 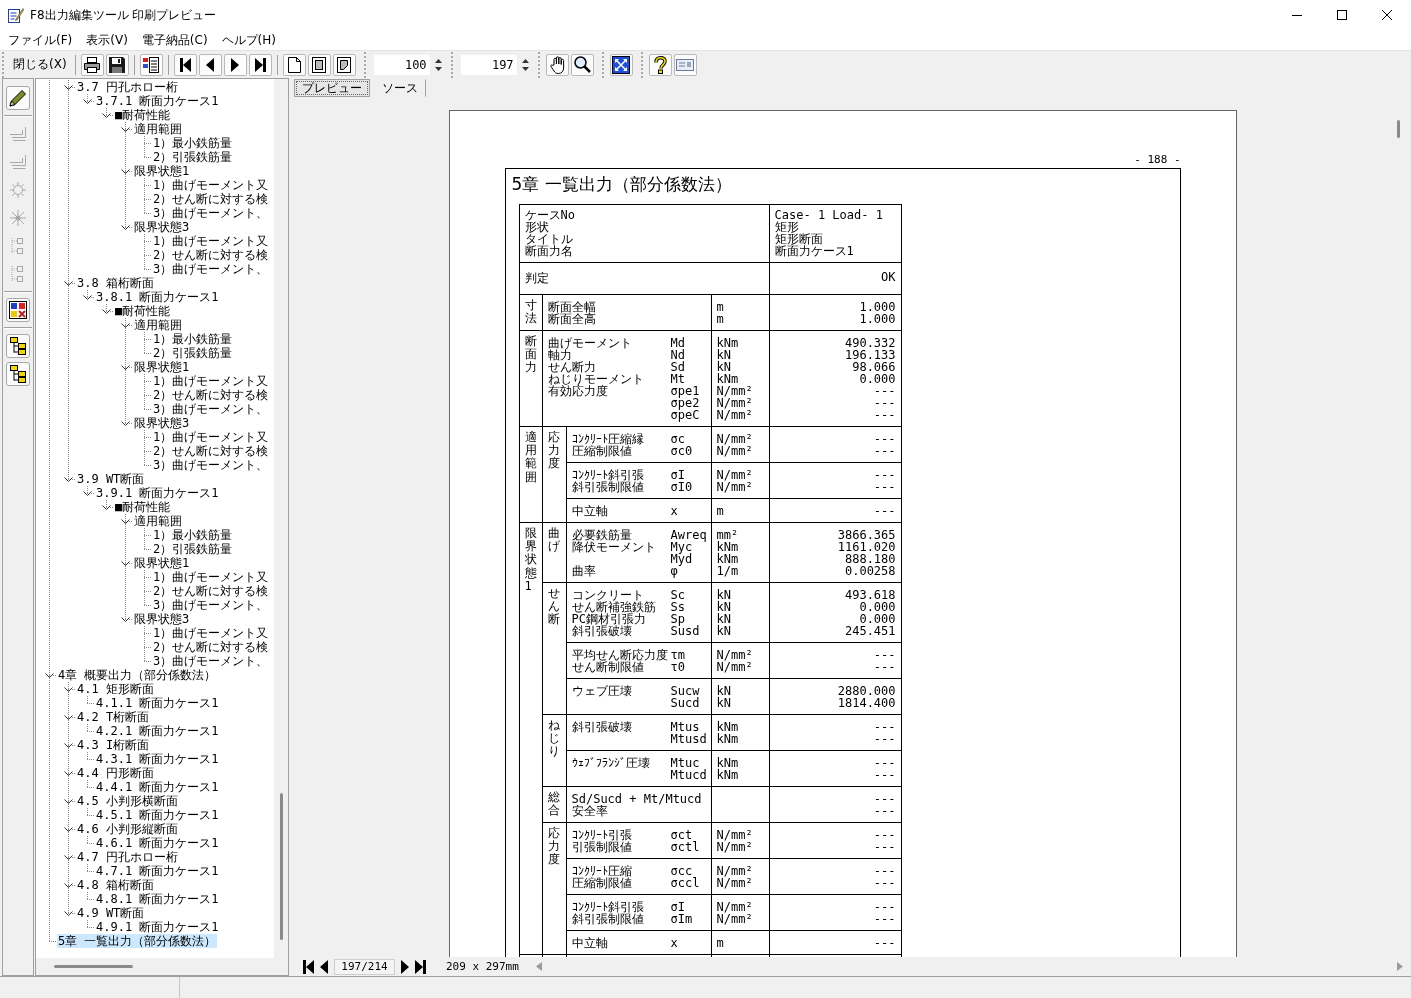 I want to click on tree-item: 4.5 小判形横断面, so click(x=127, y=801).